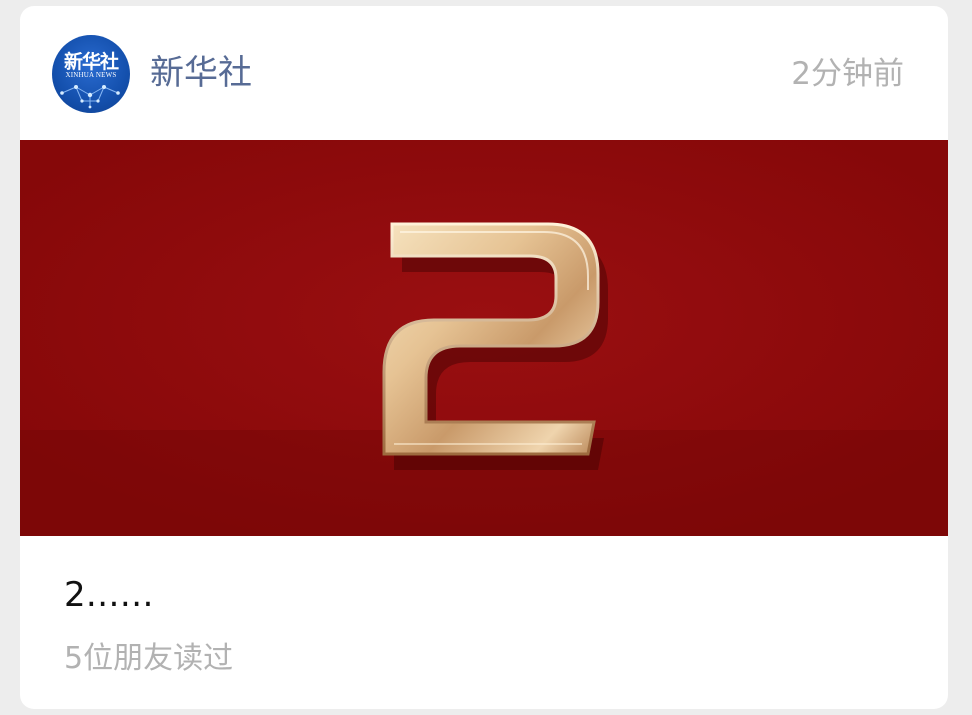 The image size is (972, 715). Describe the element at coordinates (149, 658) in the screenshot. I see `friends-read-count: 5位朋友读过` at that location.